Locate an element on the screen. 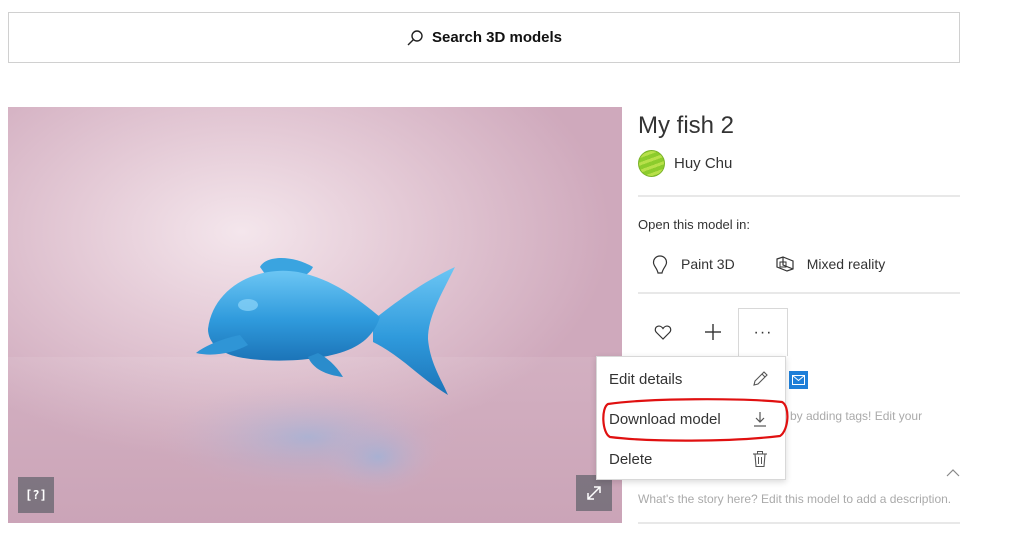 Image resolution: width=1016 pixels, height=548 pixels. collapse-button is located at coordinates (953, 472).